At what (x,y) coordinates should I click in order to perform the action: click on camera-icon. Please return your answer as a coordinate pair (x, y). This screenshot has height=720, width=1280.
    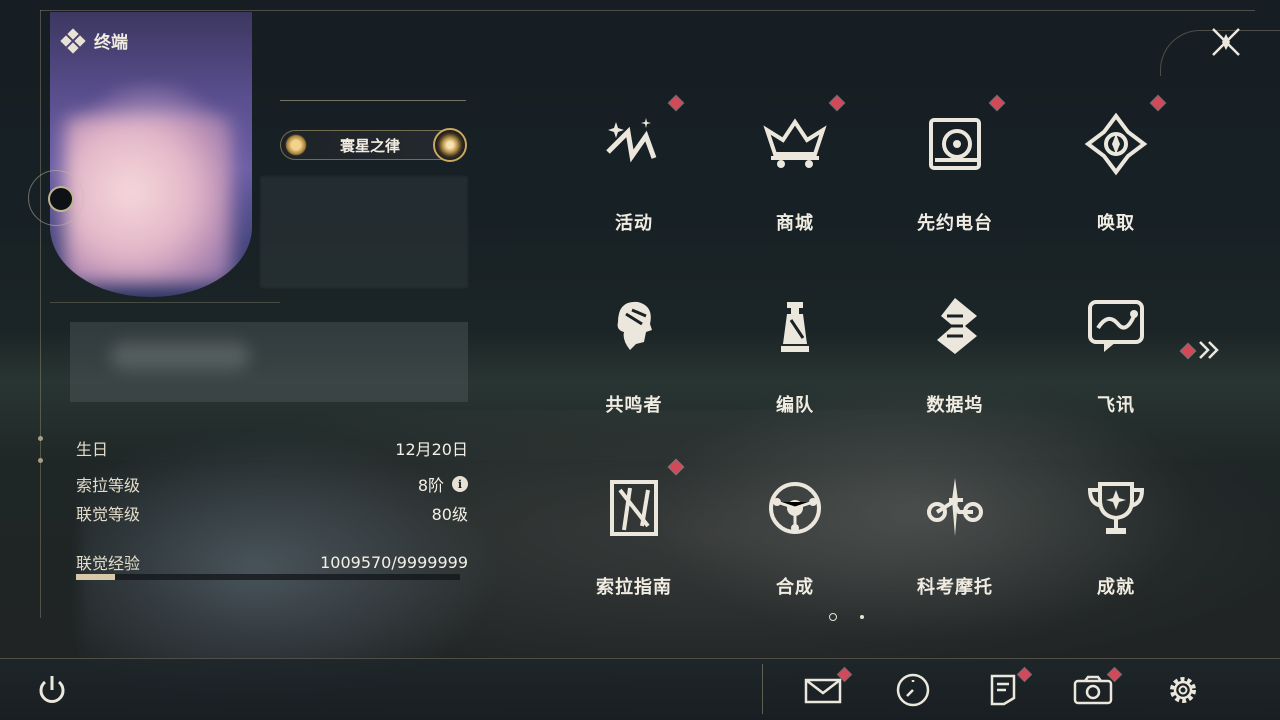
    Looking at the image, I should click on (1093, 690).